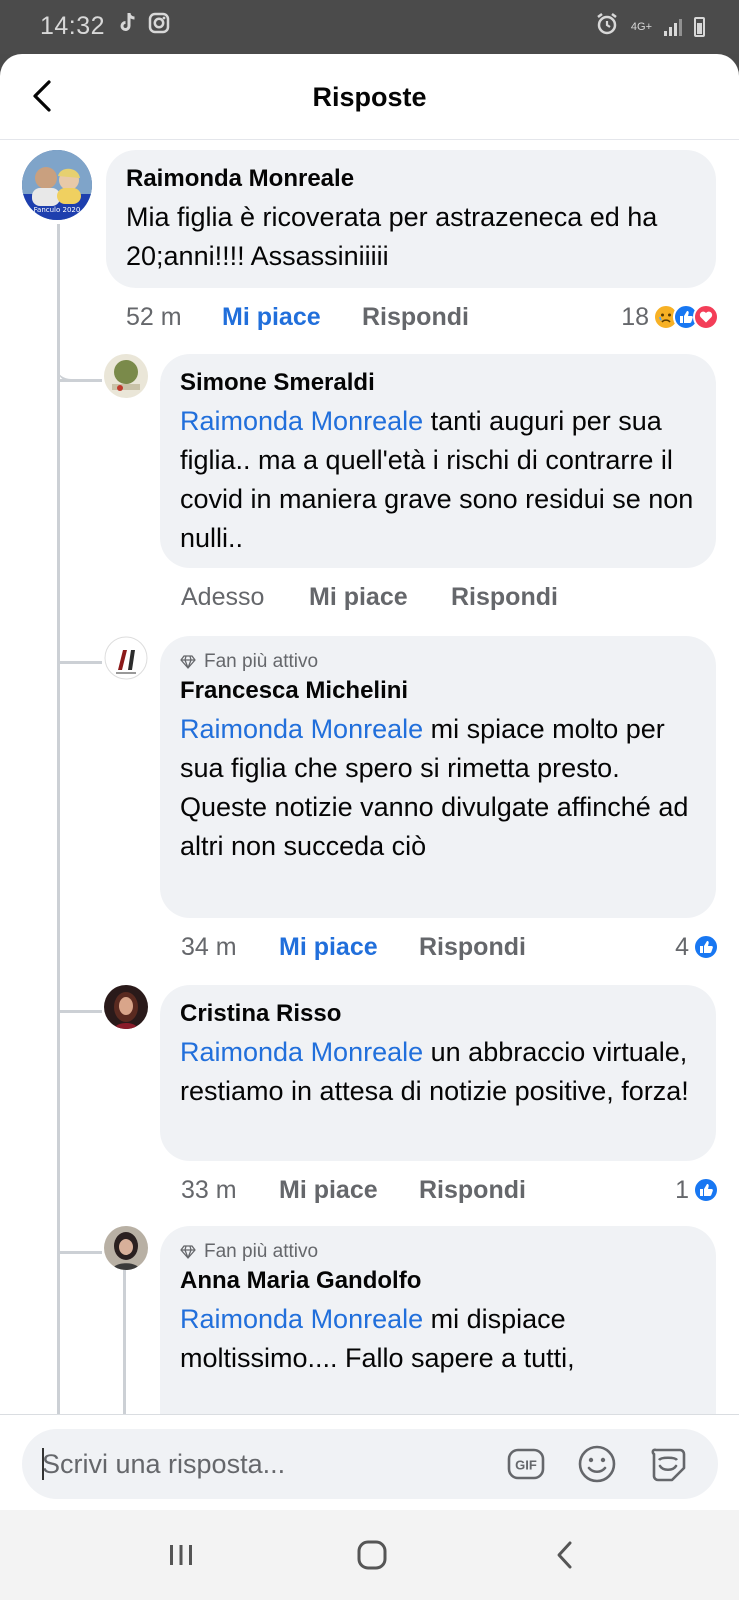  What do you see at coordinates (607, 27) in the screenshot?
I see `alarm-icon` at bounding box center [607, 27].